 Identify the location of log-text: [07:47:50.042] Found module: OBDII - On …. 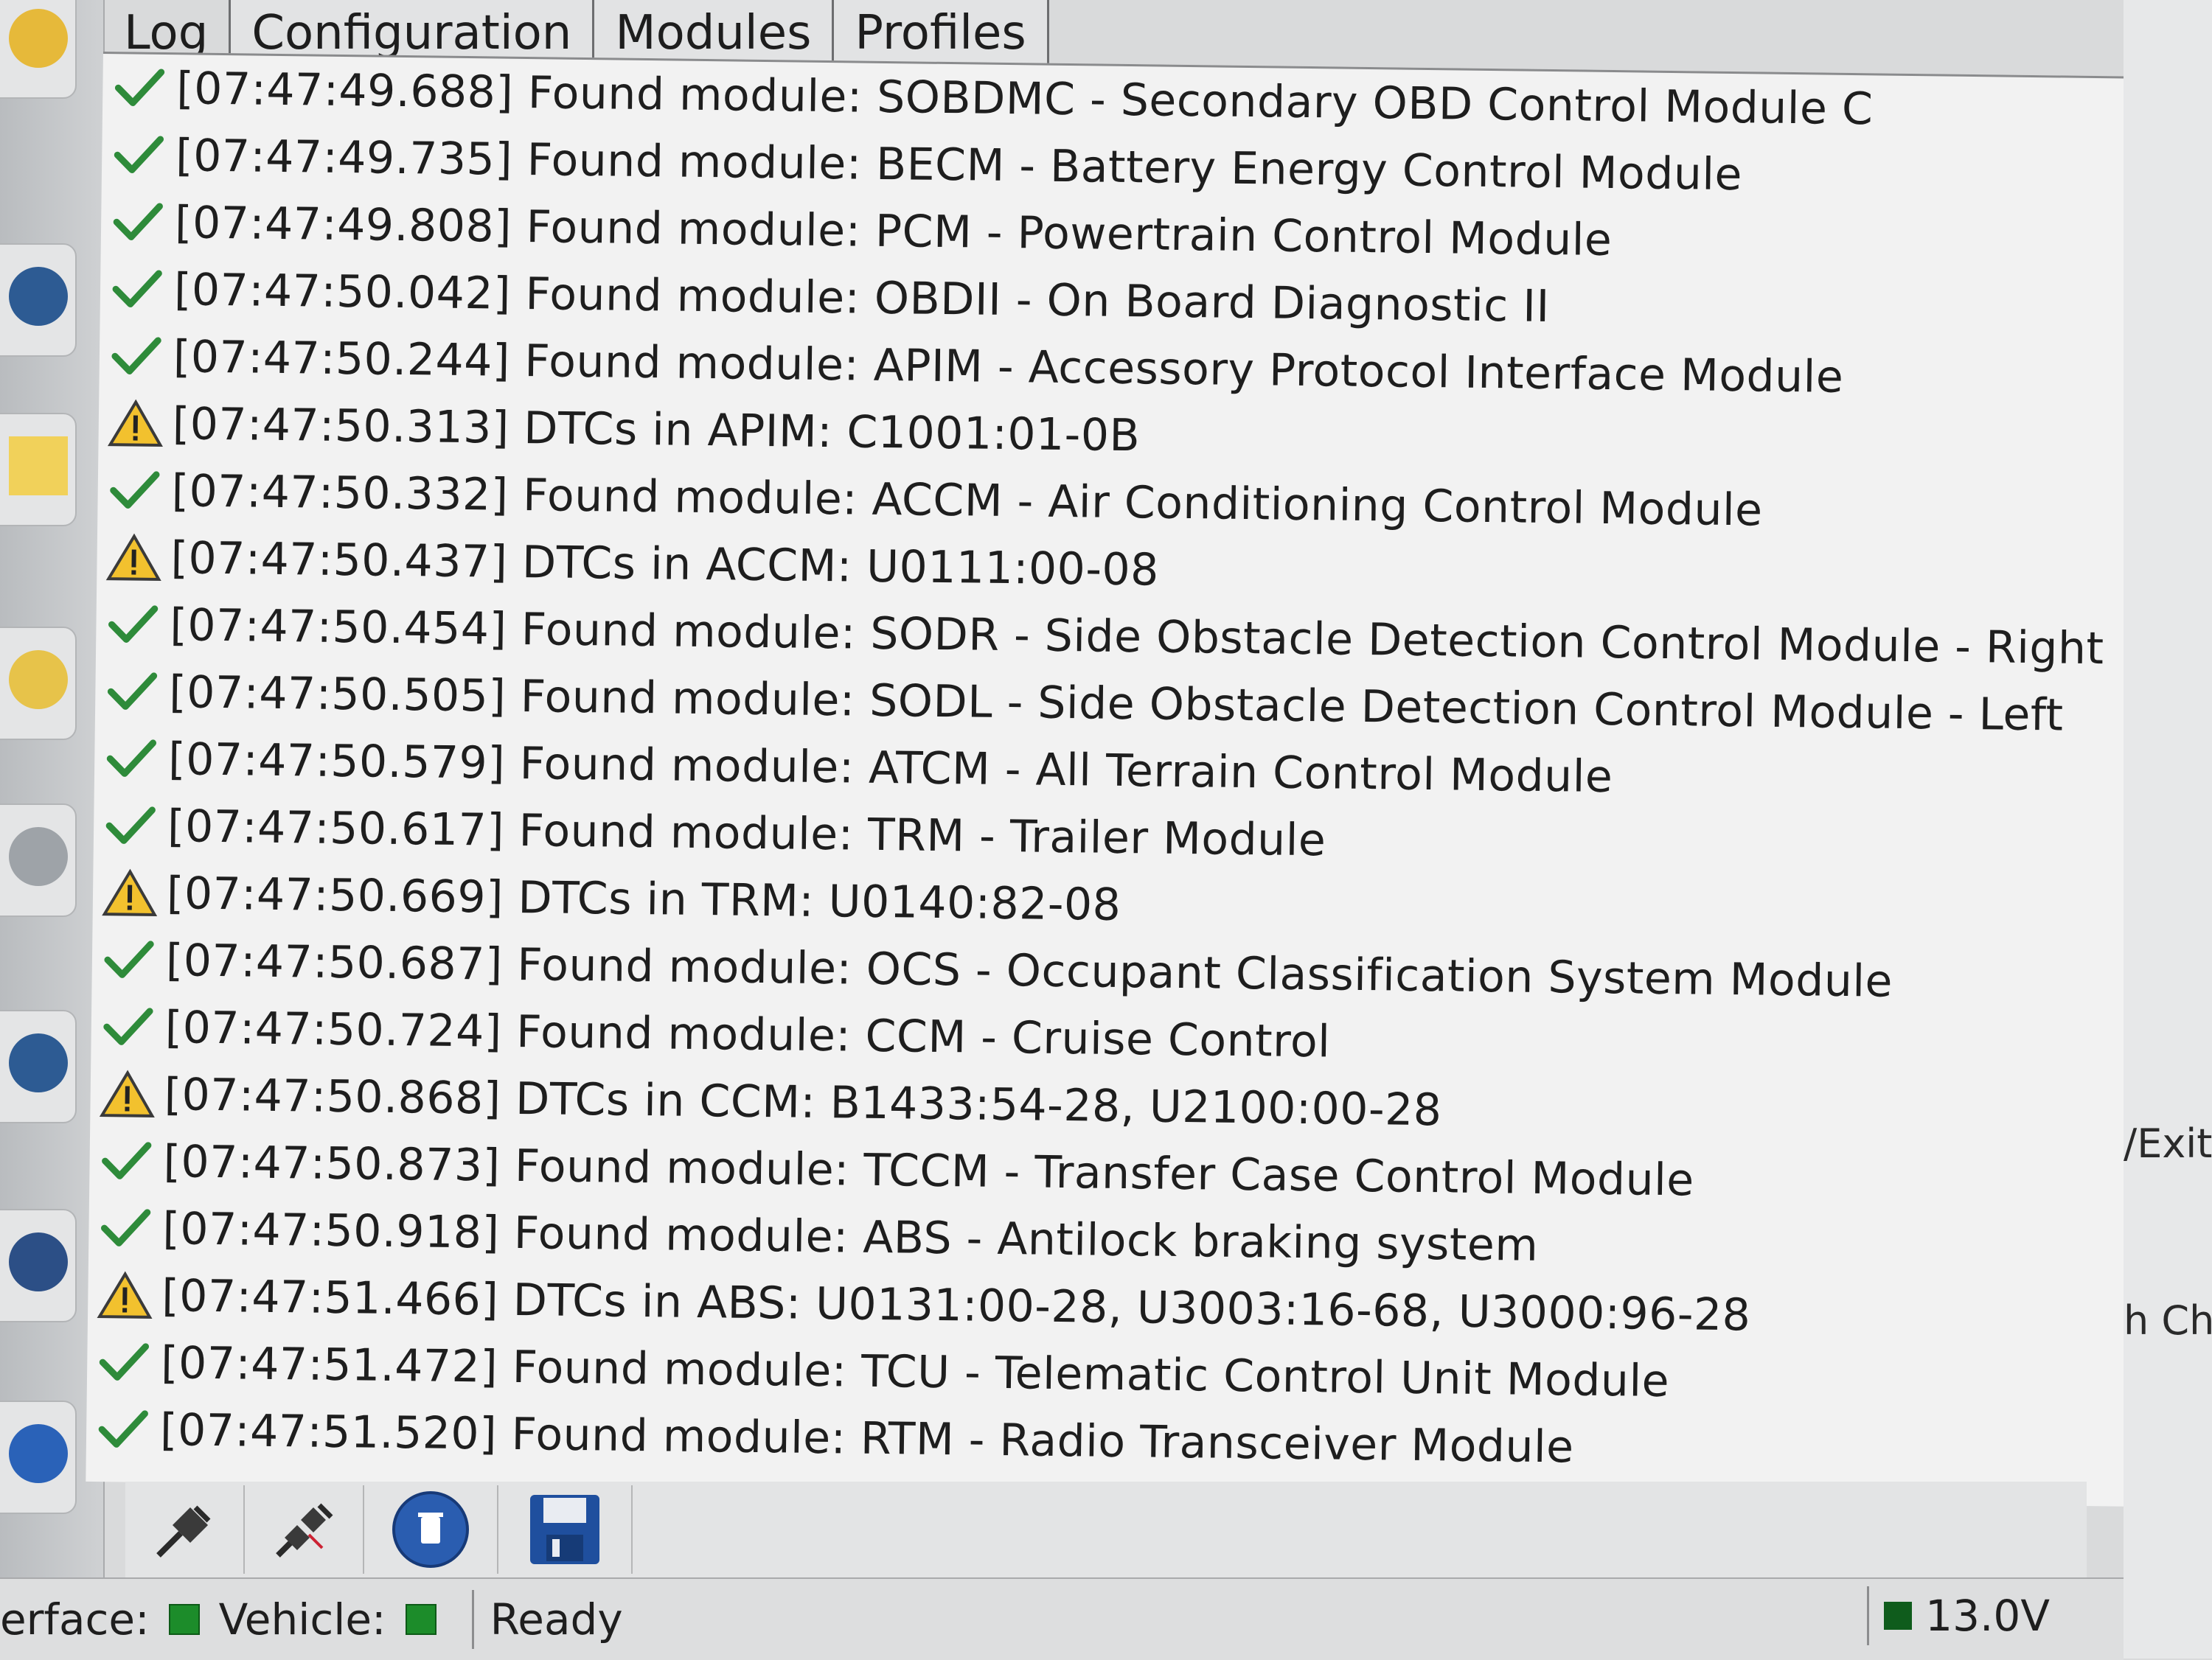
(862, 298).